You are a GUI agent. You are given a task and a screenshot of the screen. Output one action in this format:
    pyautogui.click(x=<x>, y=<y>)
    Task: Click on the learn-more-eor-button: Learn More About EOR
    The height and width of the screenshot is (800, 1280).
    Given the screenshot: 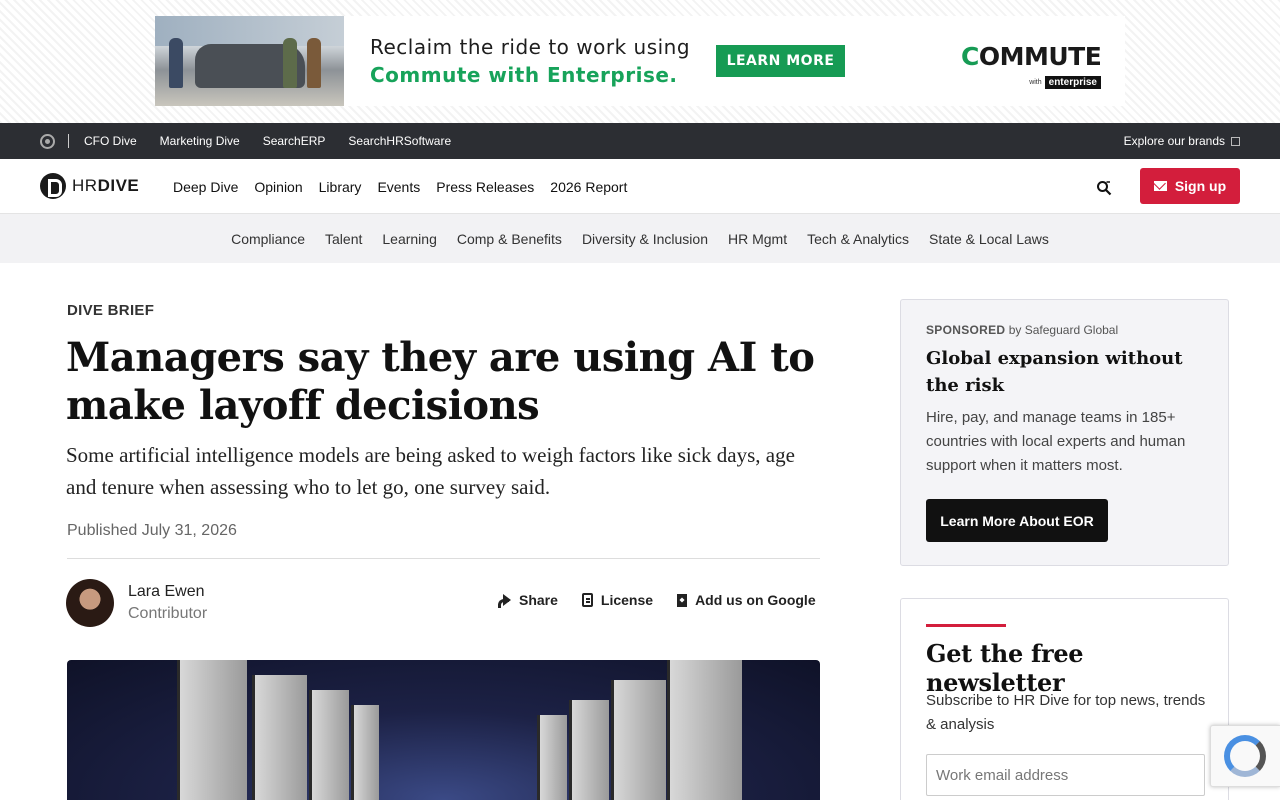 What is the action you would take?
    pyautogui.click(x=1017, y=520)
    